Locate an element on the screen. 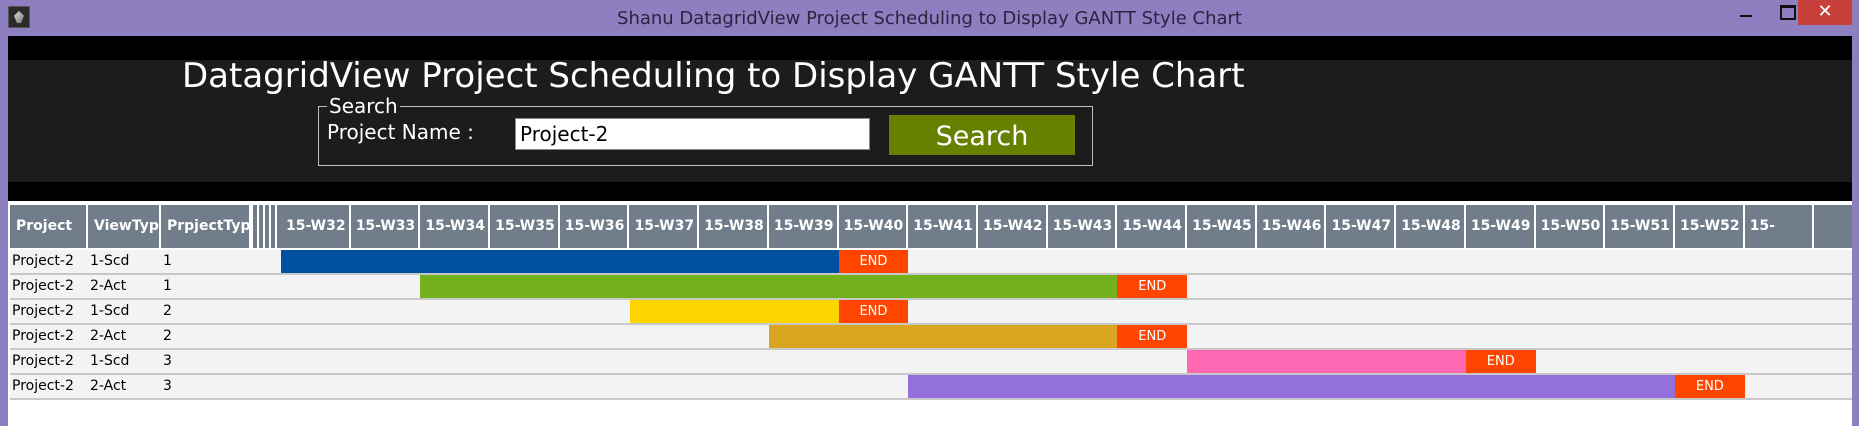 This screenshot has height=426, width=1859. table-row: Project-2 1-Scd 1 END is located at coordinates (931, 262).